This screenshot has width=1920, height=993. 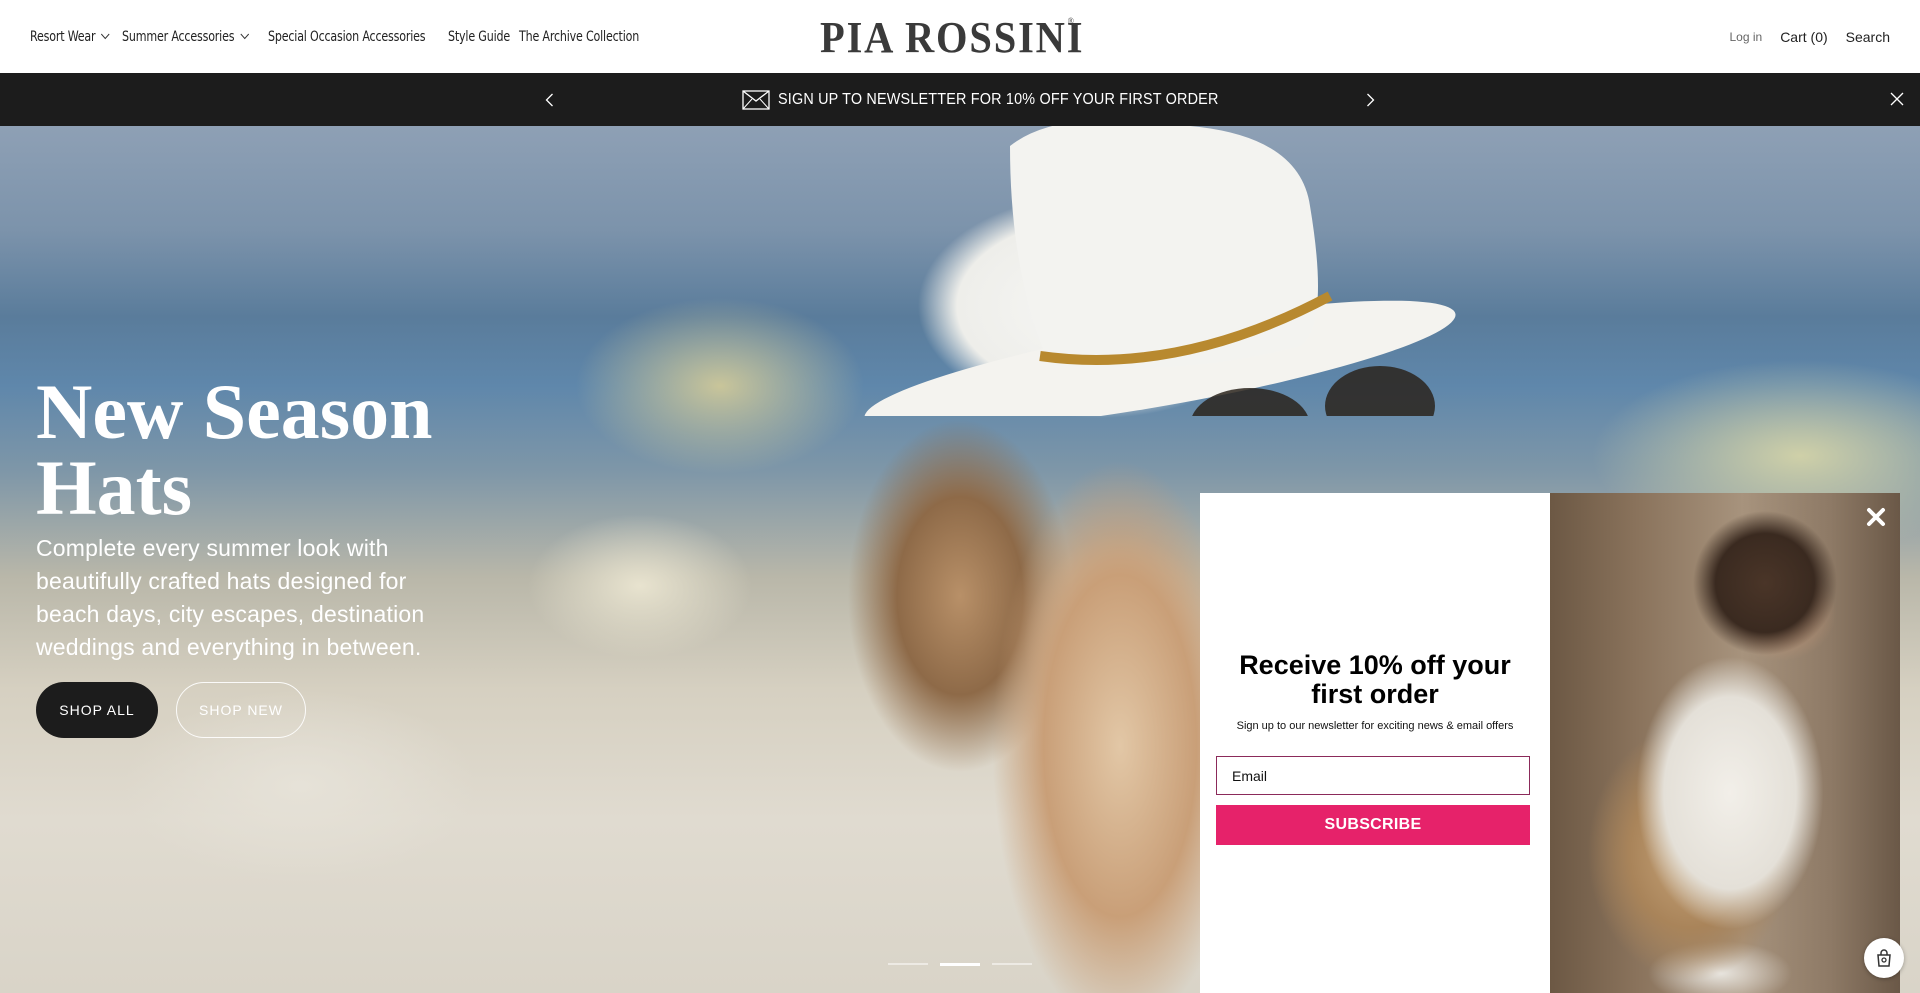 What do you see at coordinates (1375, 679) in the screenshot?
I see `popup-heading: Receive 10% off your first order` at bounding box center [1375, 679].